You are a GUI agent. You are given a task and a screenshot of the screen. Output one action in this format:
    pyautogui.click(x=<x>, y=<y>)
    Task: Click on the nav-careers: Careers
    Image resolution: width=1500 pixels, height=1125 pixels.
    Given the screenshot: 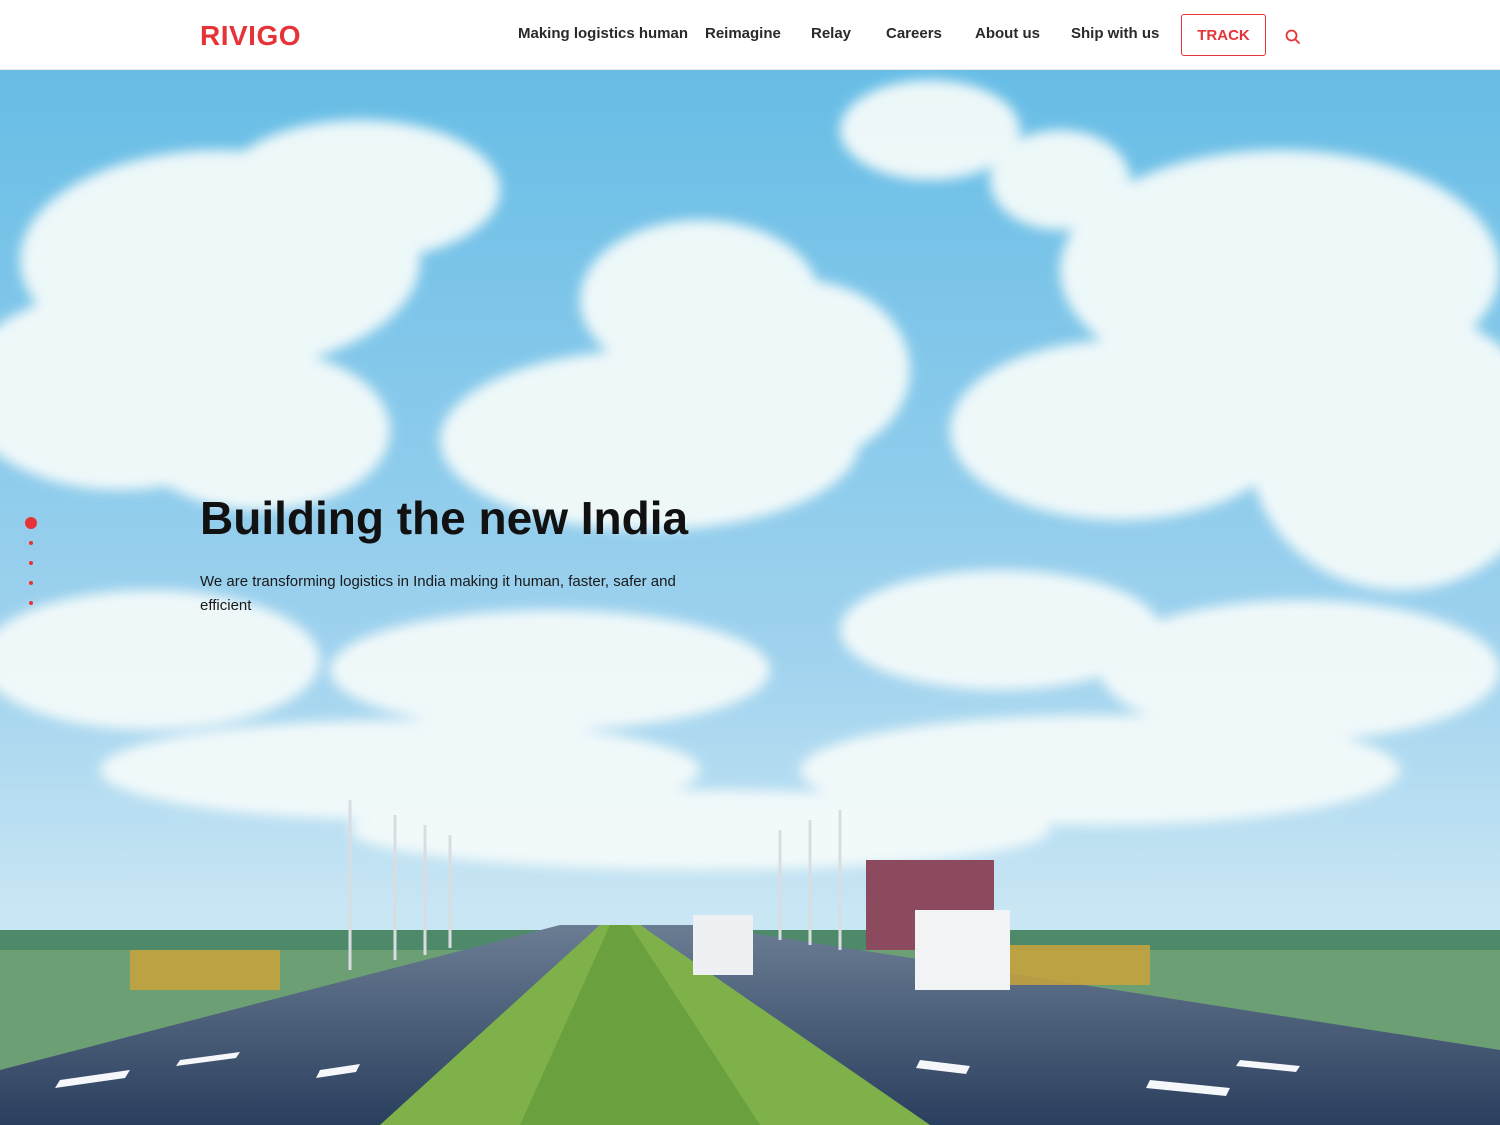 What is the action you would take?
    pyautogui.click(x=914, y=34)
    